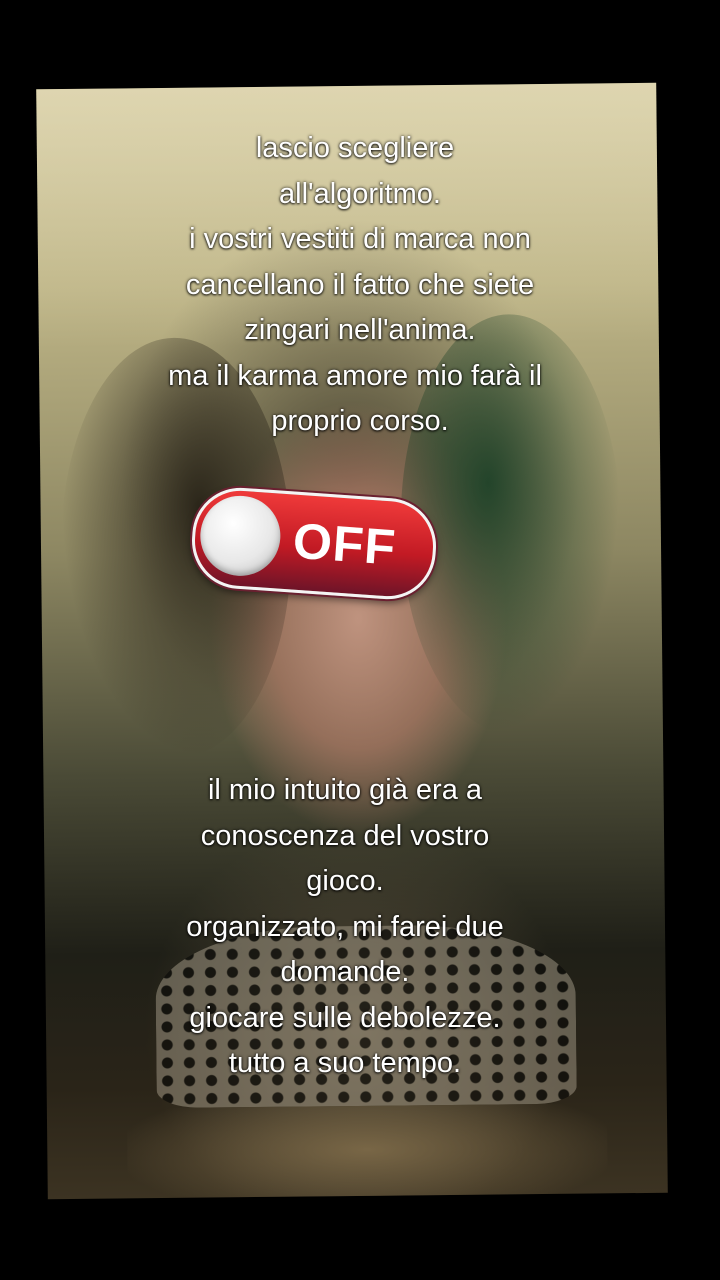  Describe the element at coordinates (240, 536) in the screenshot. I see `toggle-knob` at that location.